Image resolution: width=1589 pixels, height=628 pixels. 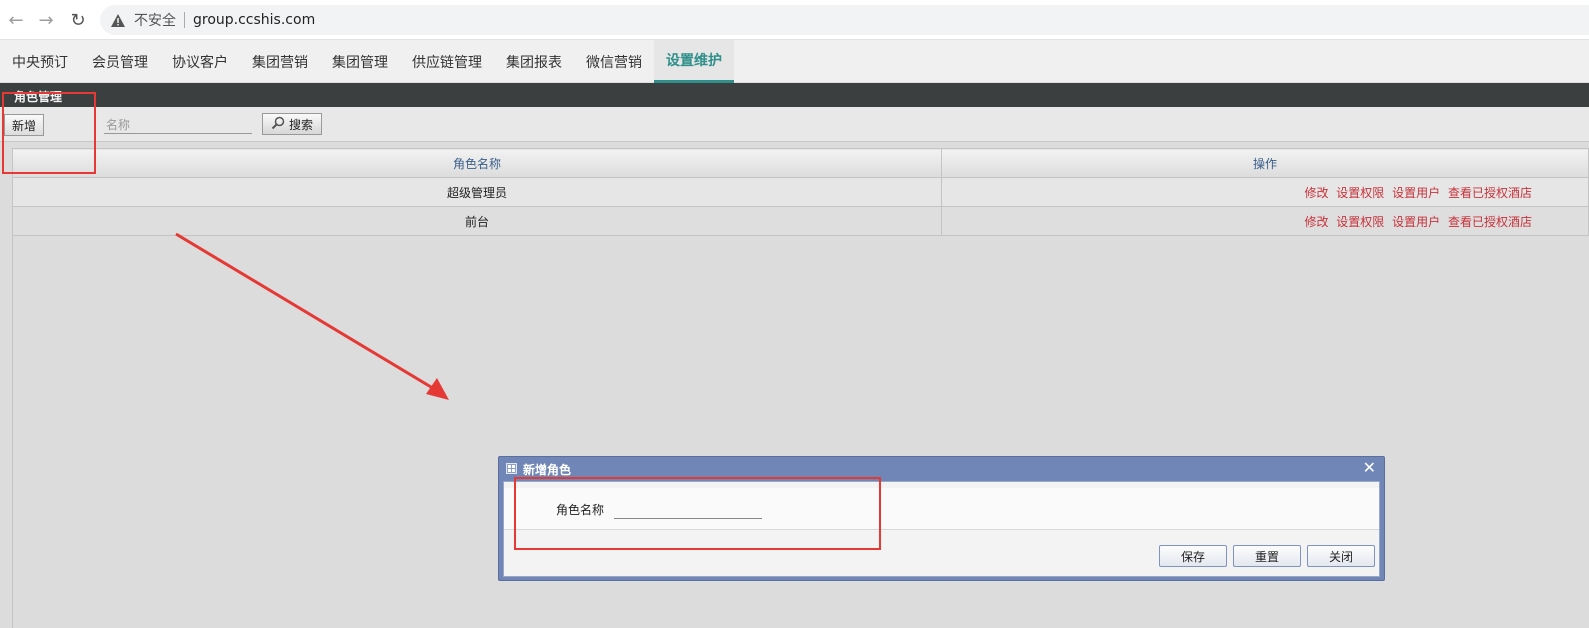 What do you see at coordinates (511, 468) in the screenshot?
I see `dialog-window-icon` at bounding box center [511, 468].